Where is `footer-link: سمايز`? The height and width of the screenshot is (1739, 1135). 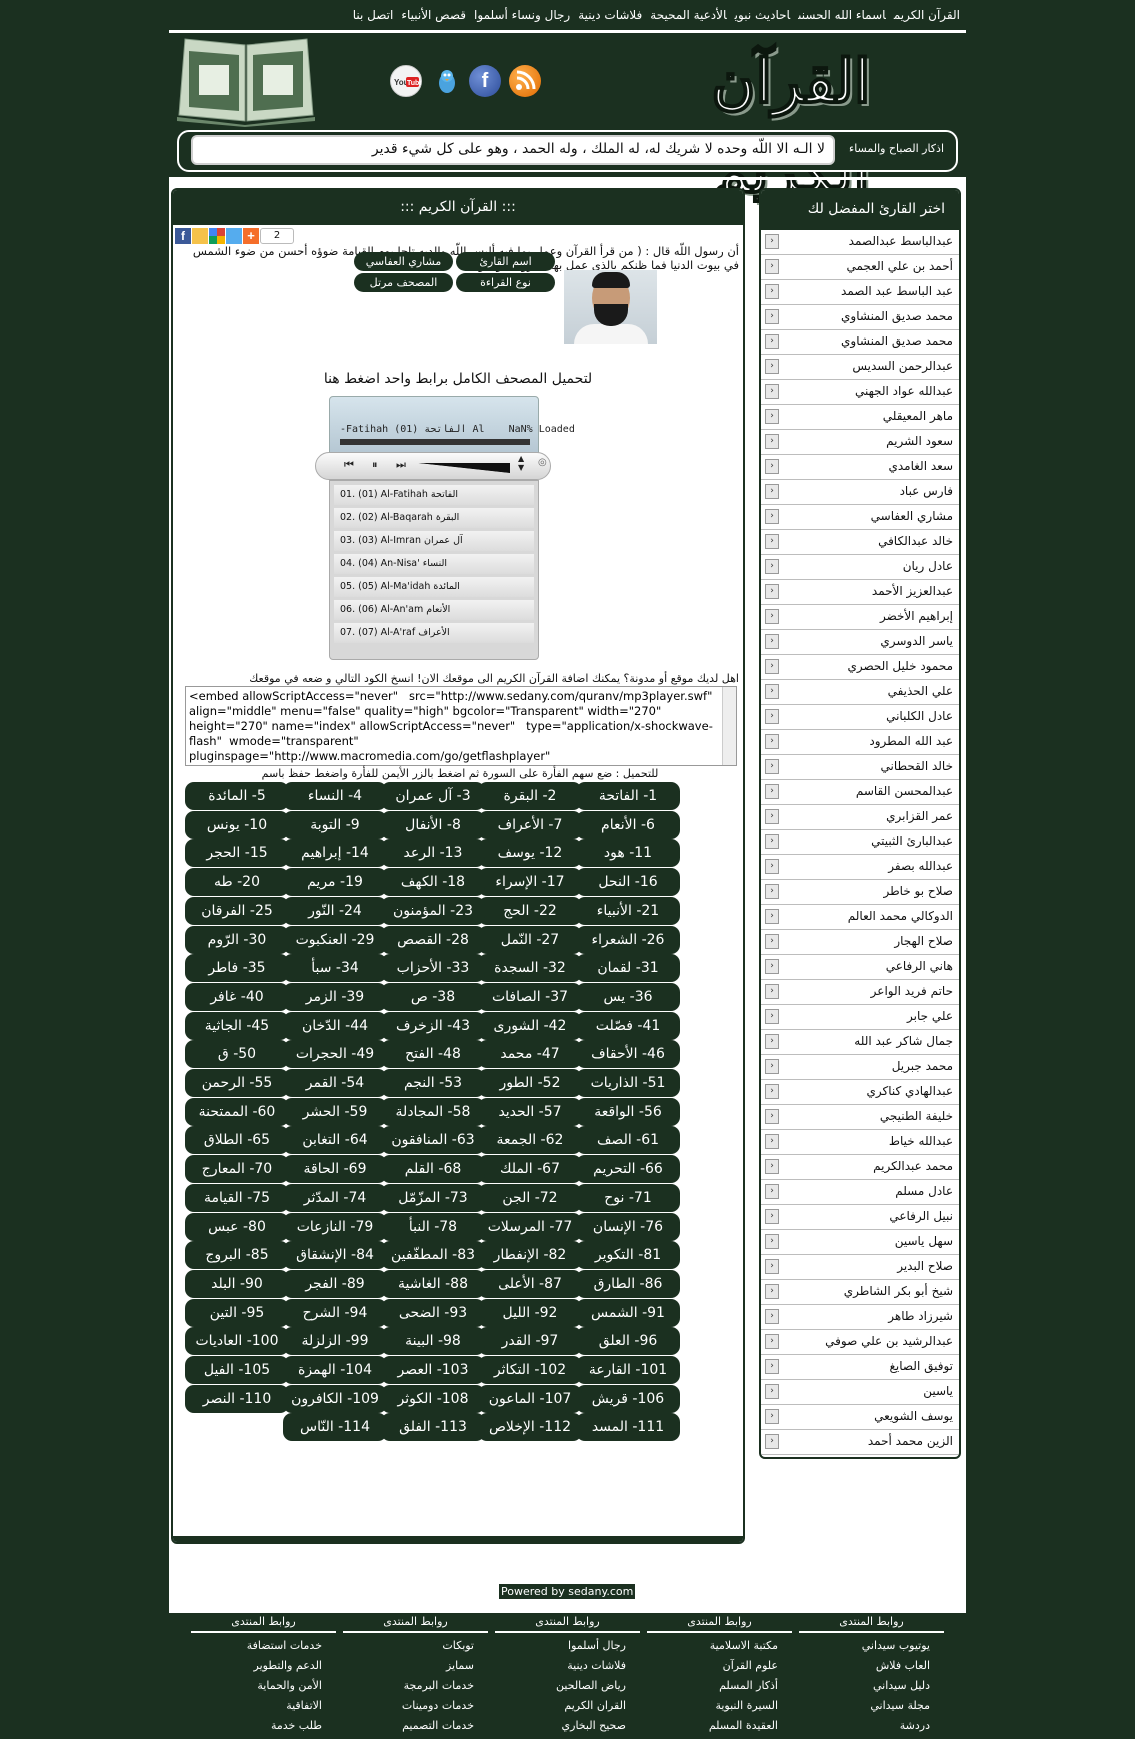 footer-link: سمايز is located at coordinates (408, 1666).